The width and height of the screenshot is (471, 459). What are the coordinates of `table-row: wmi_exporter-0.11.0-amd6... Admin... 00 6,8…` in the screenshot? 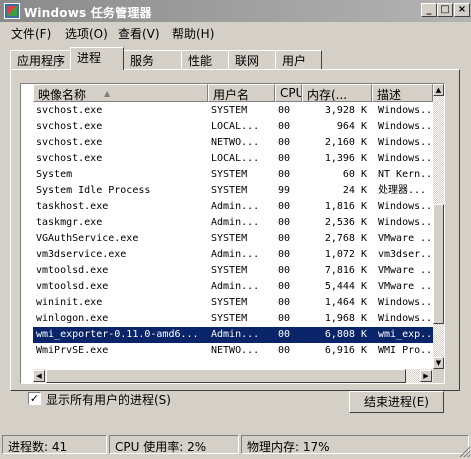 It's located at (233, 335).